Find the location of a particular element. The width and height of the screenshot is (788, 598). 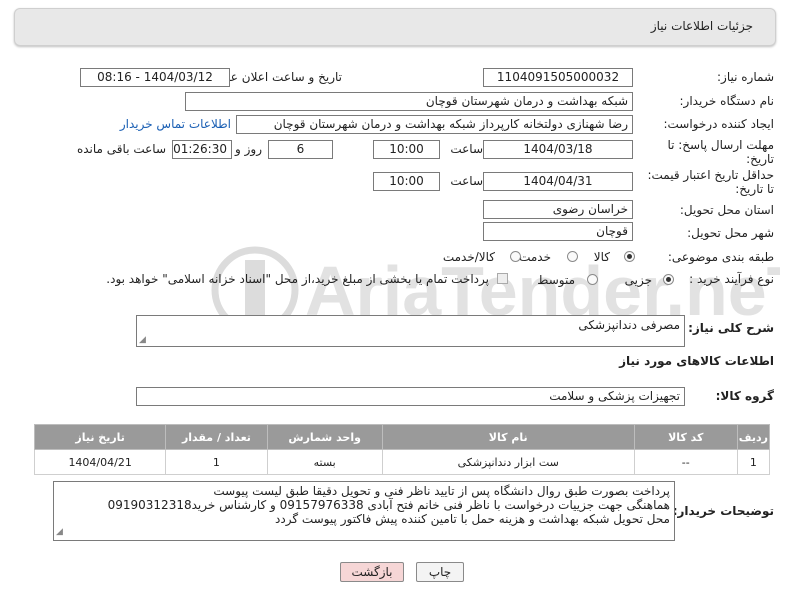

category-radio-goods is located at coordinates (629, 256).